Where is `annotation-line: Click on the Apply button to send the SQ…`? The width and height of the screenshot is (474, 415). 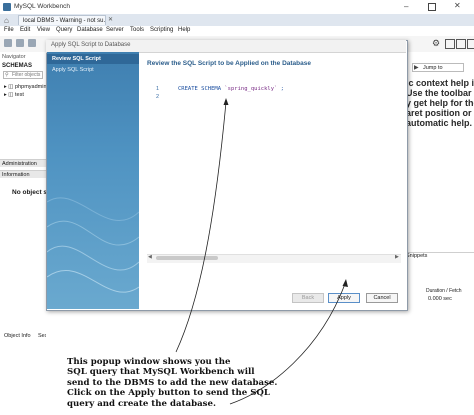 annotation-line: Click on the Apply button to send the SQ… is located at coordinates (168, 393).